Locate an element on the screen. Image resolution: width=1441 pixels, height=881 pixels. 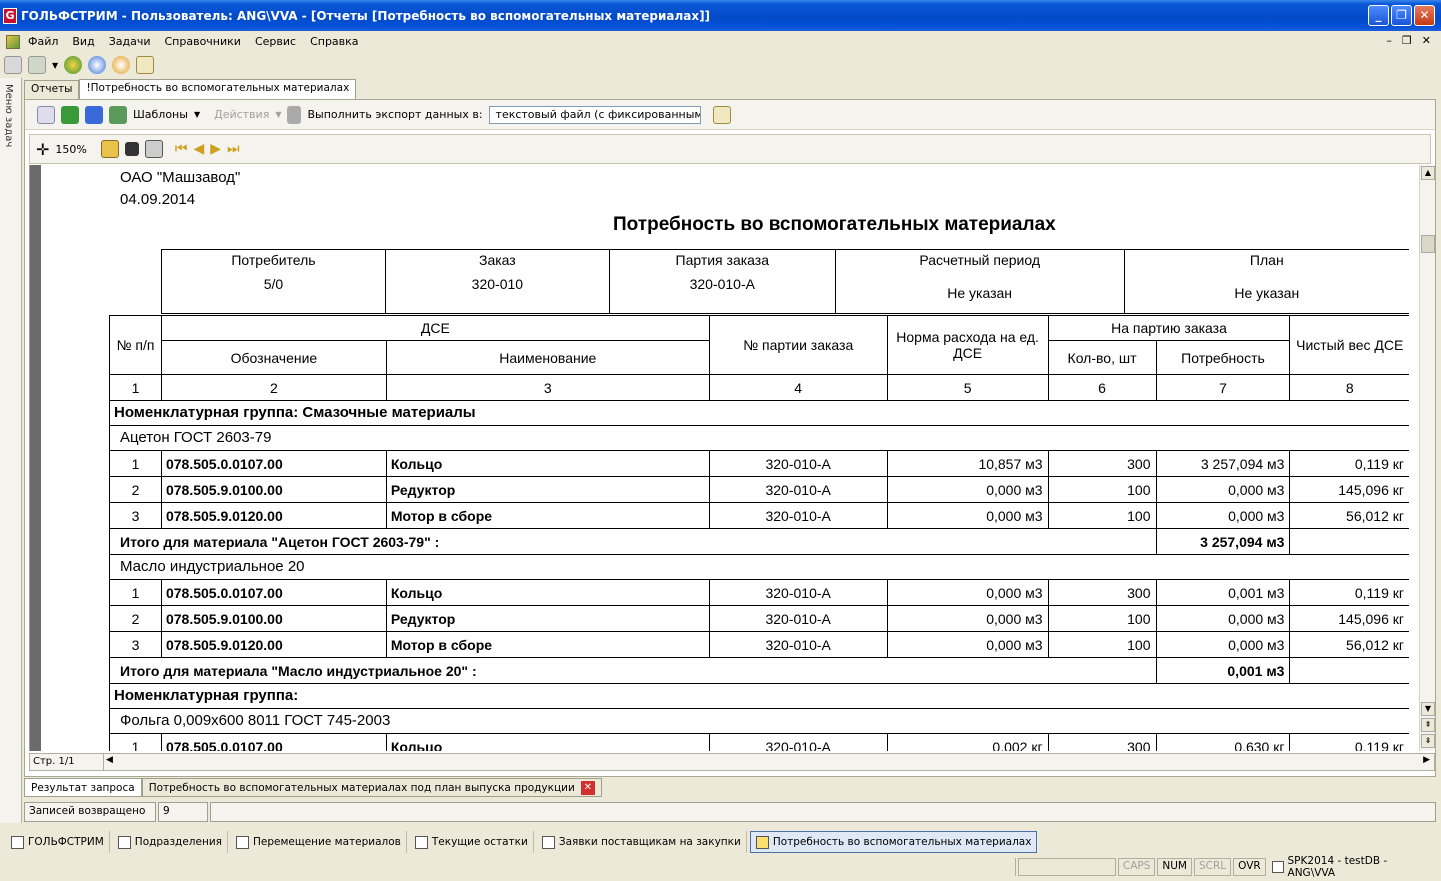
task-label: Перемещение материалов is located at coordinates (326, 842).